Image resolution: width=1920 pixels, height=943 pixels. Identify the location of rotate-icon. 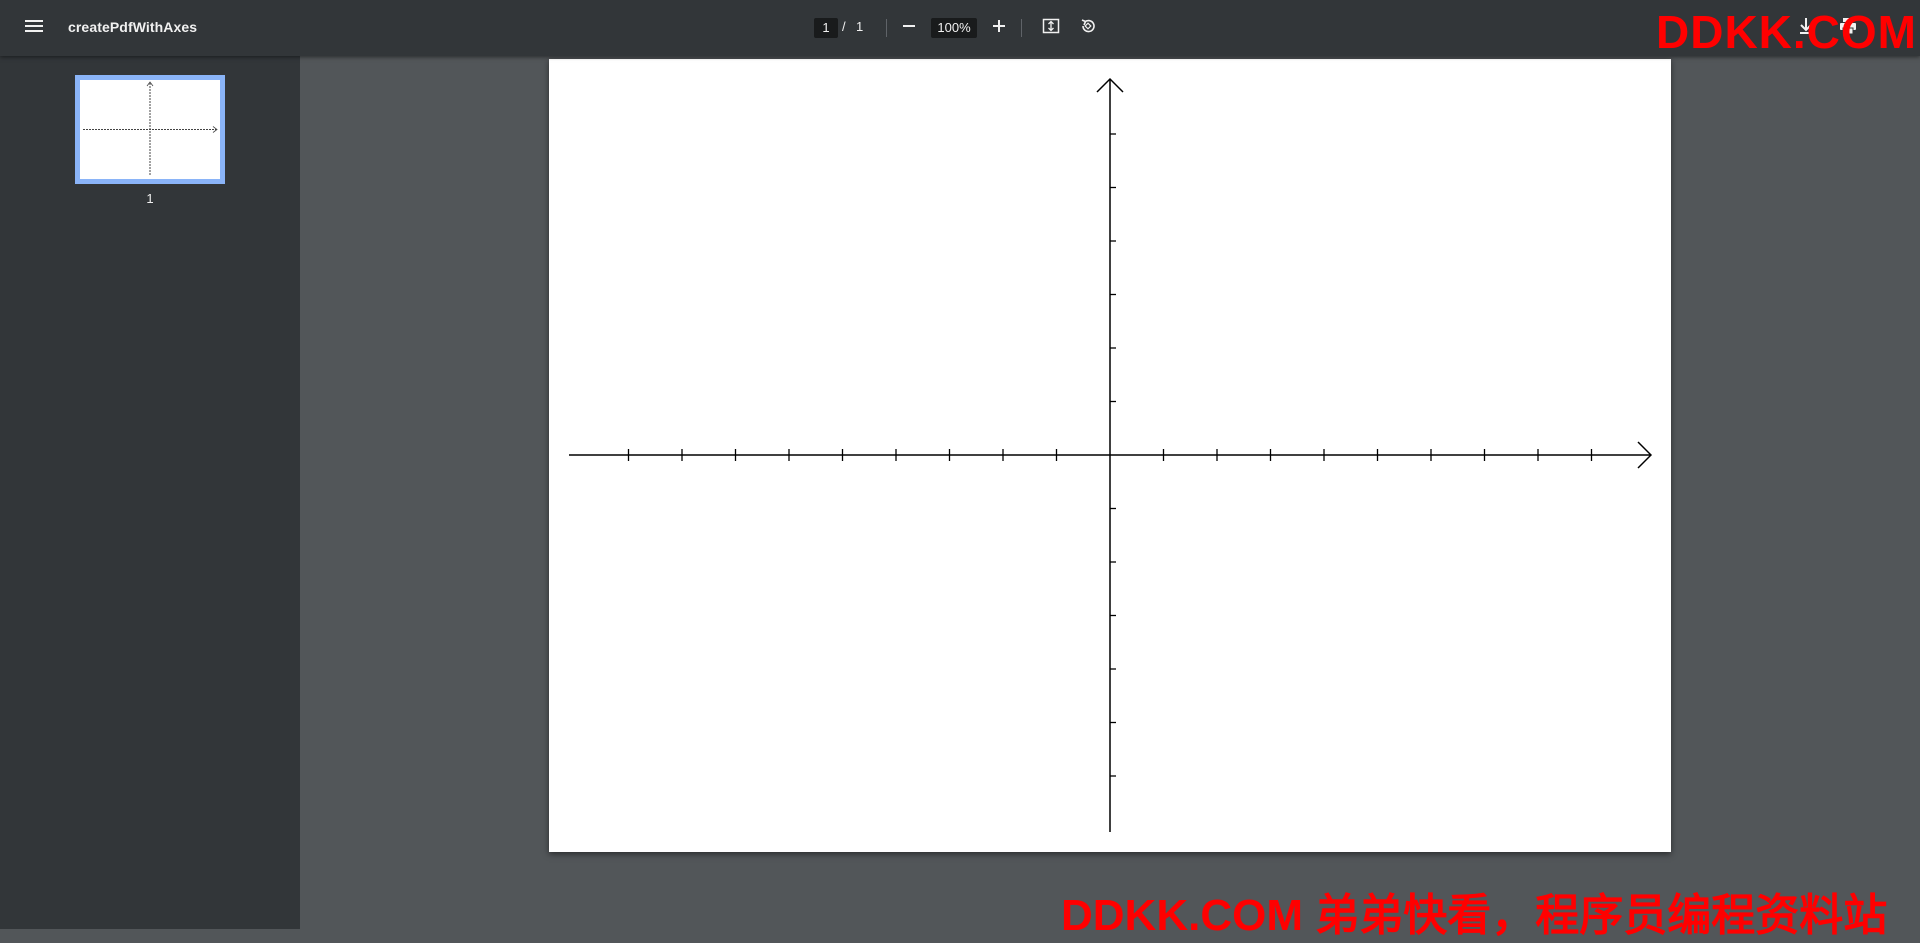
(1088, 28).